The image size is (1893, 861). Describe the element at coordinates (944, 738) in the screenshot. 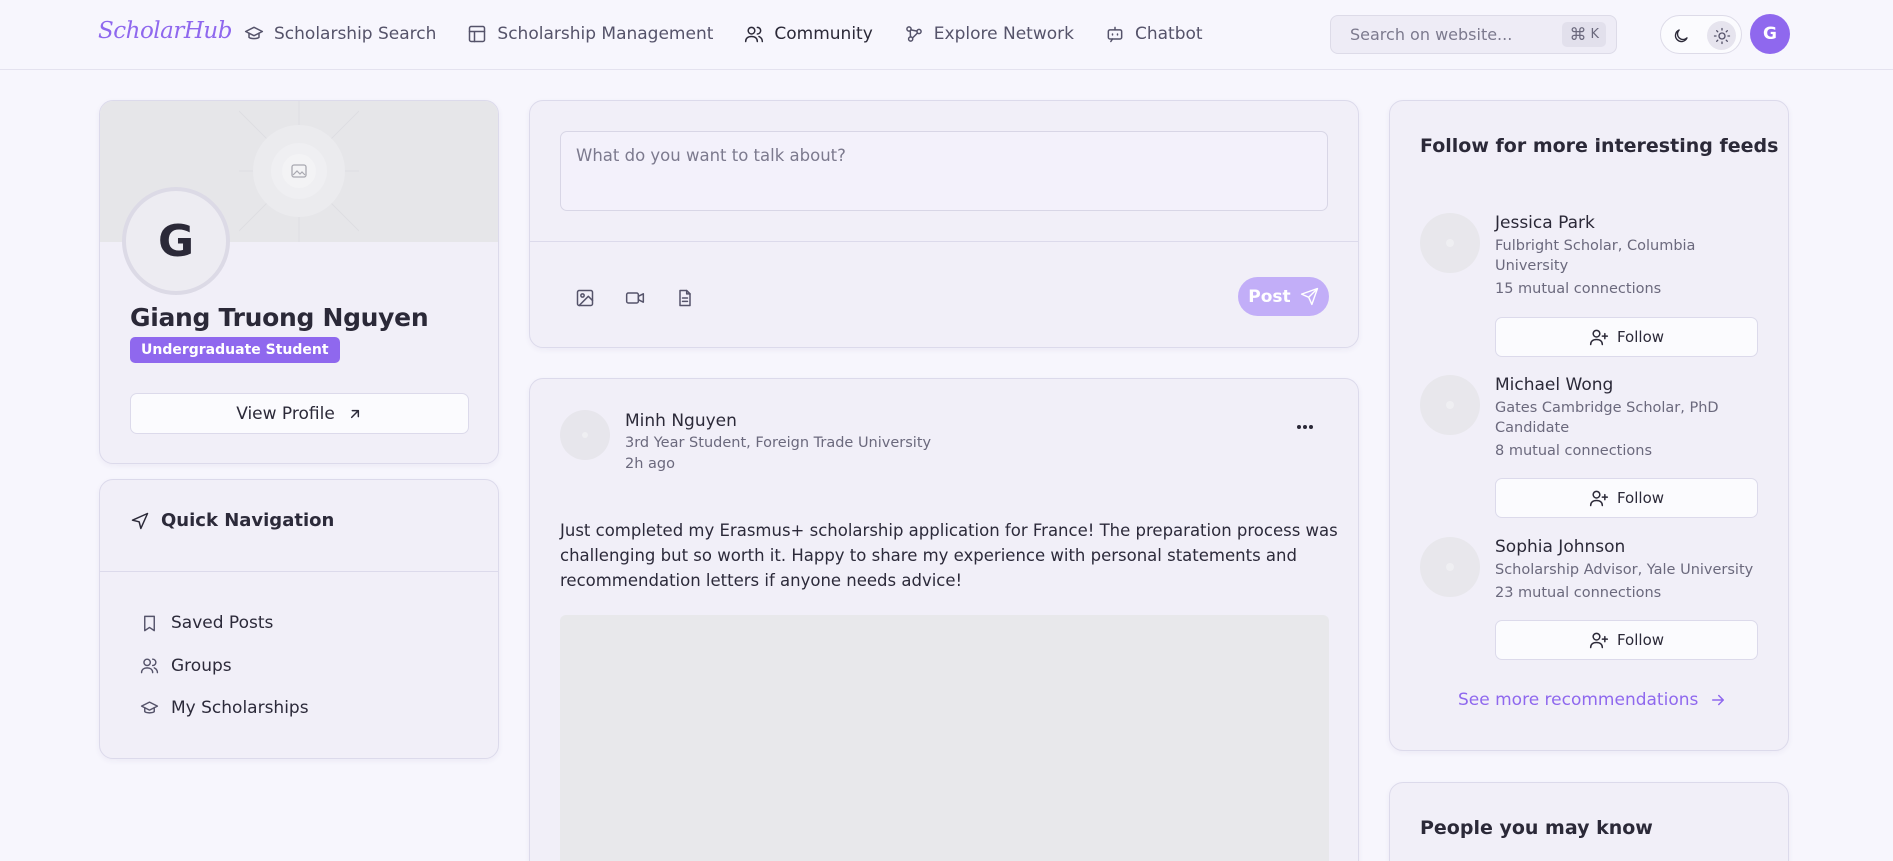

I see `post-image` at that location.